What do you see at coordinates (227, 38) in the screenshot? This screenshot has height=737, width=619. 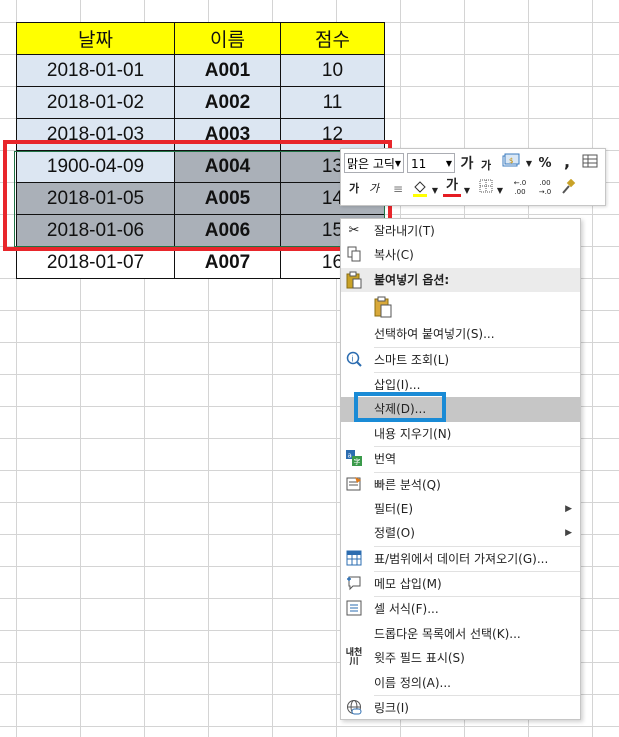 I see `header-name: 이름` at bounding box center [227, 38].